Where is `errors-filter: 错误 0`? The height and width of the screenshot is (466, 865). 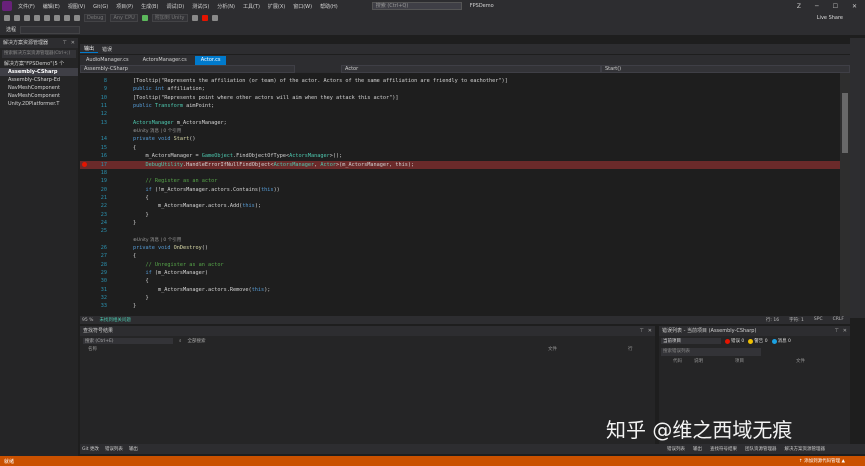
errors-filter: 错误 0 is located at coordinates (734, 341).